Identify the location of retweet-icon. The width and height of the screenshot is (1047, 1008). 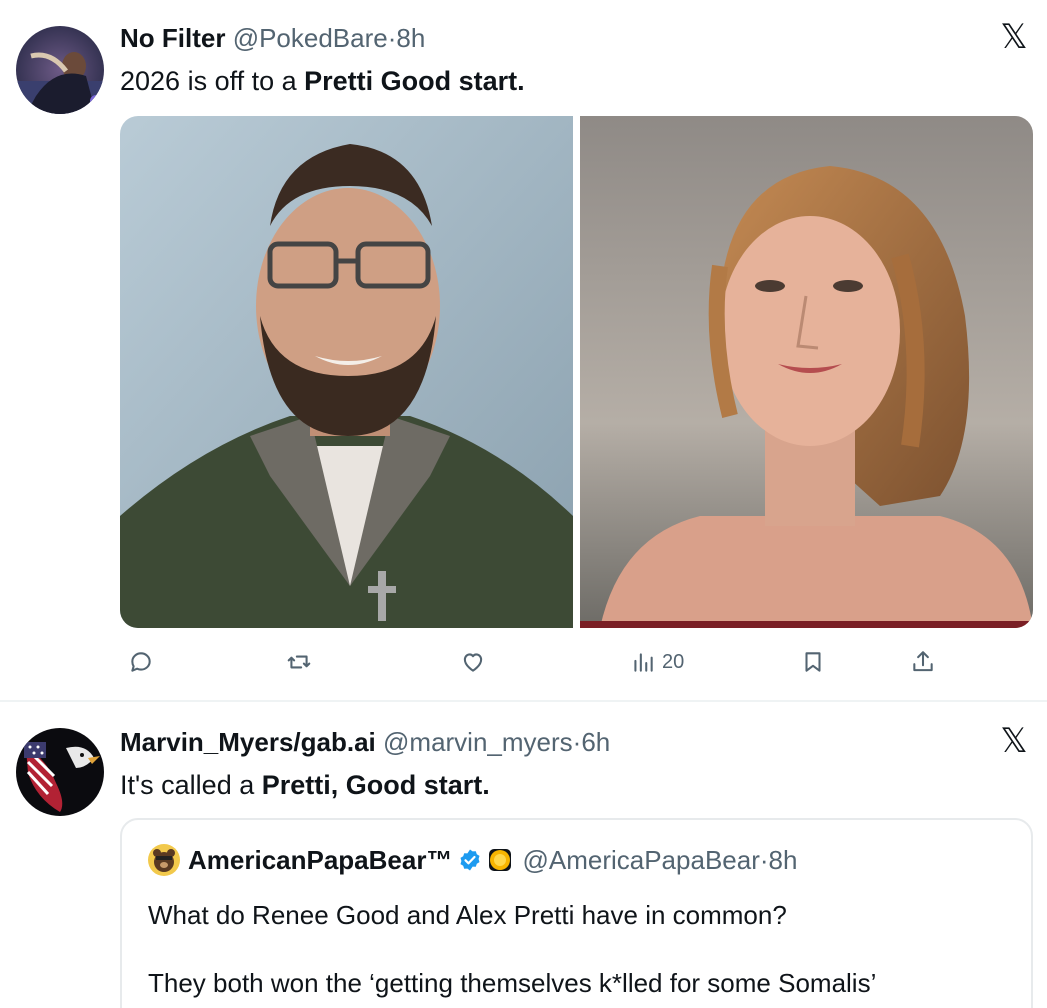
(299, 662).